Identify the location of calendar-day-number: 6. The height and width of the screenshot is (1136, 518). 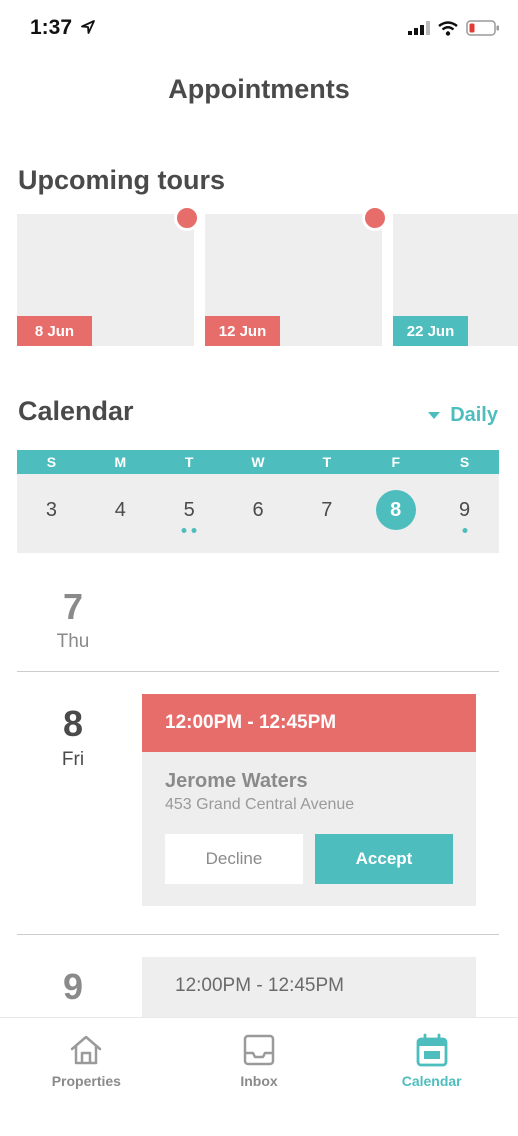
(258, 510).